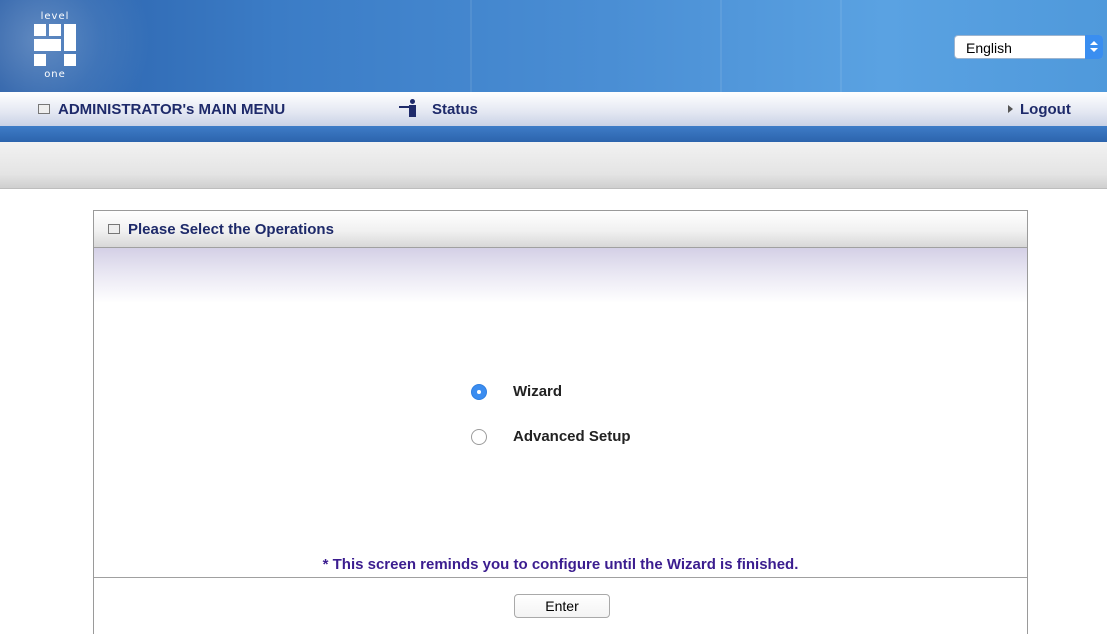  I want to click on panel-footer: Enter, so click(560, 605).